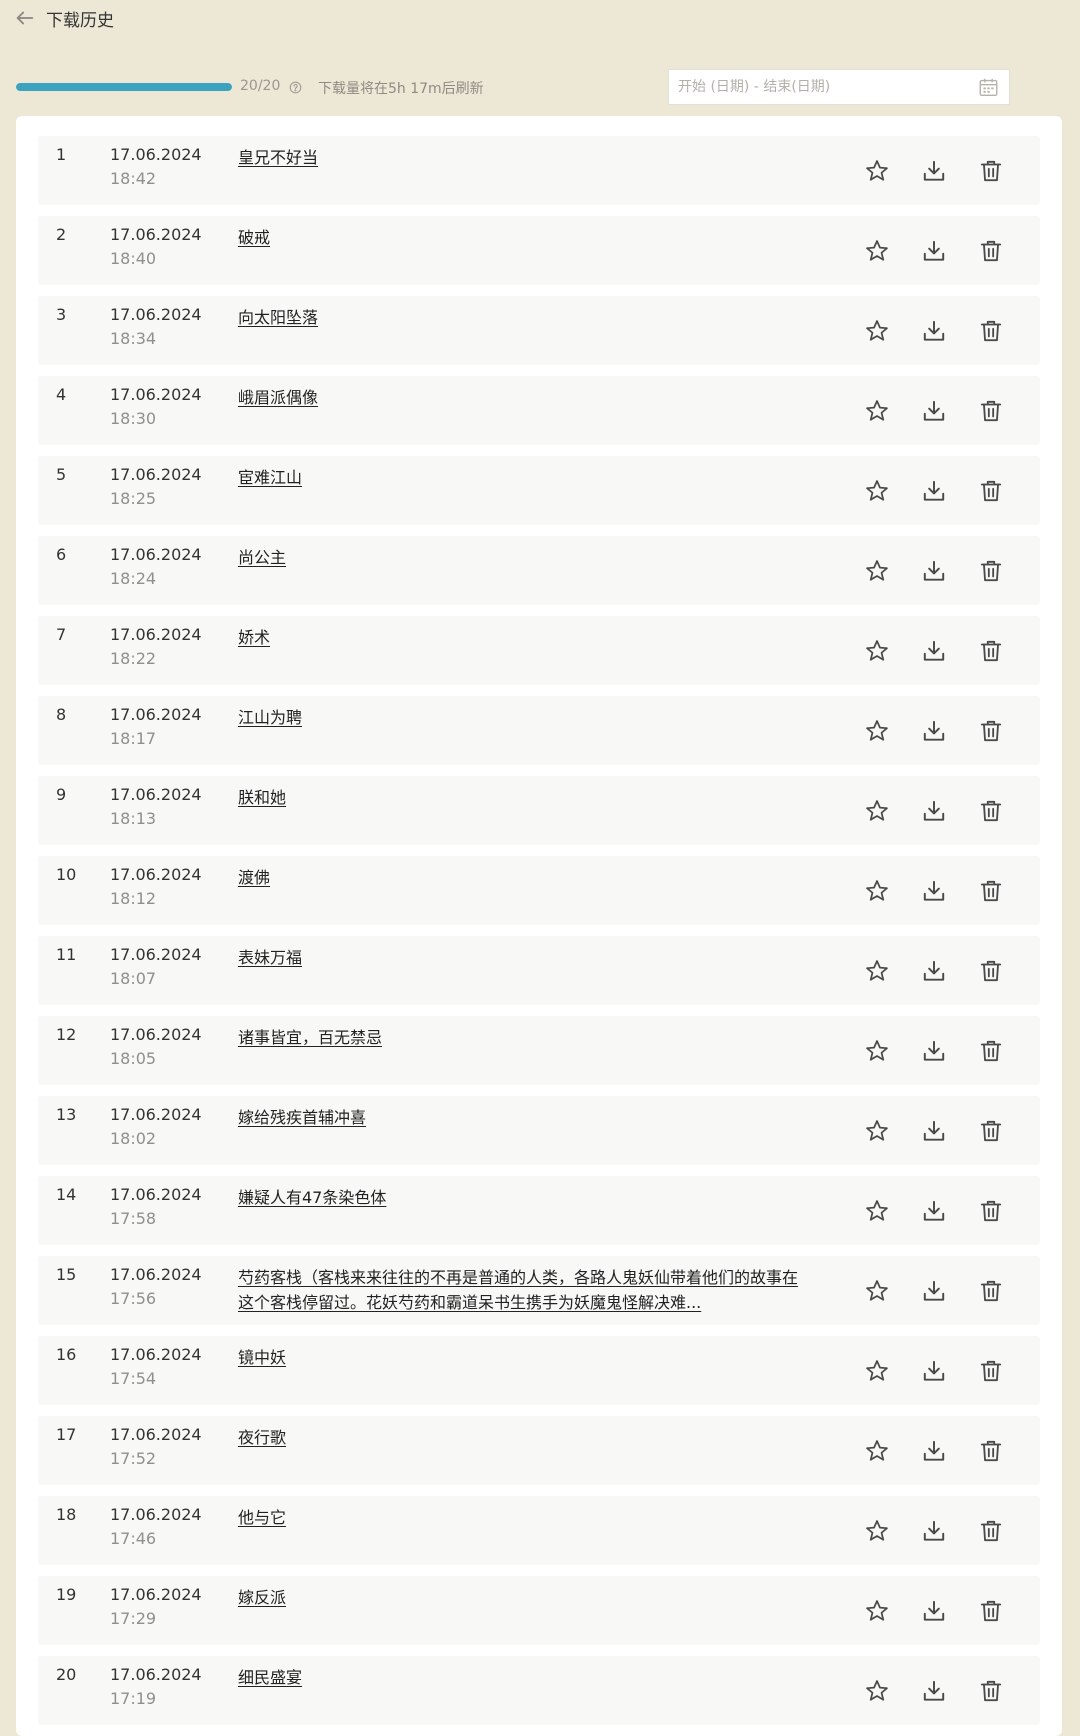 The width and height of the screenshot is (1080, 1736). I want to click on row-time: 17:46, so click(133, 1538).